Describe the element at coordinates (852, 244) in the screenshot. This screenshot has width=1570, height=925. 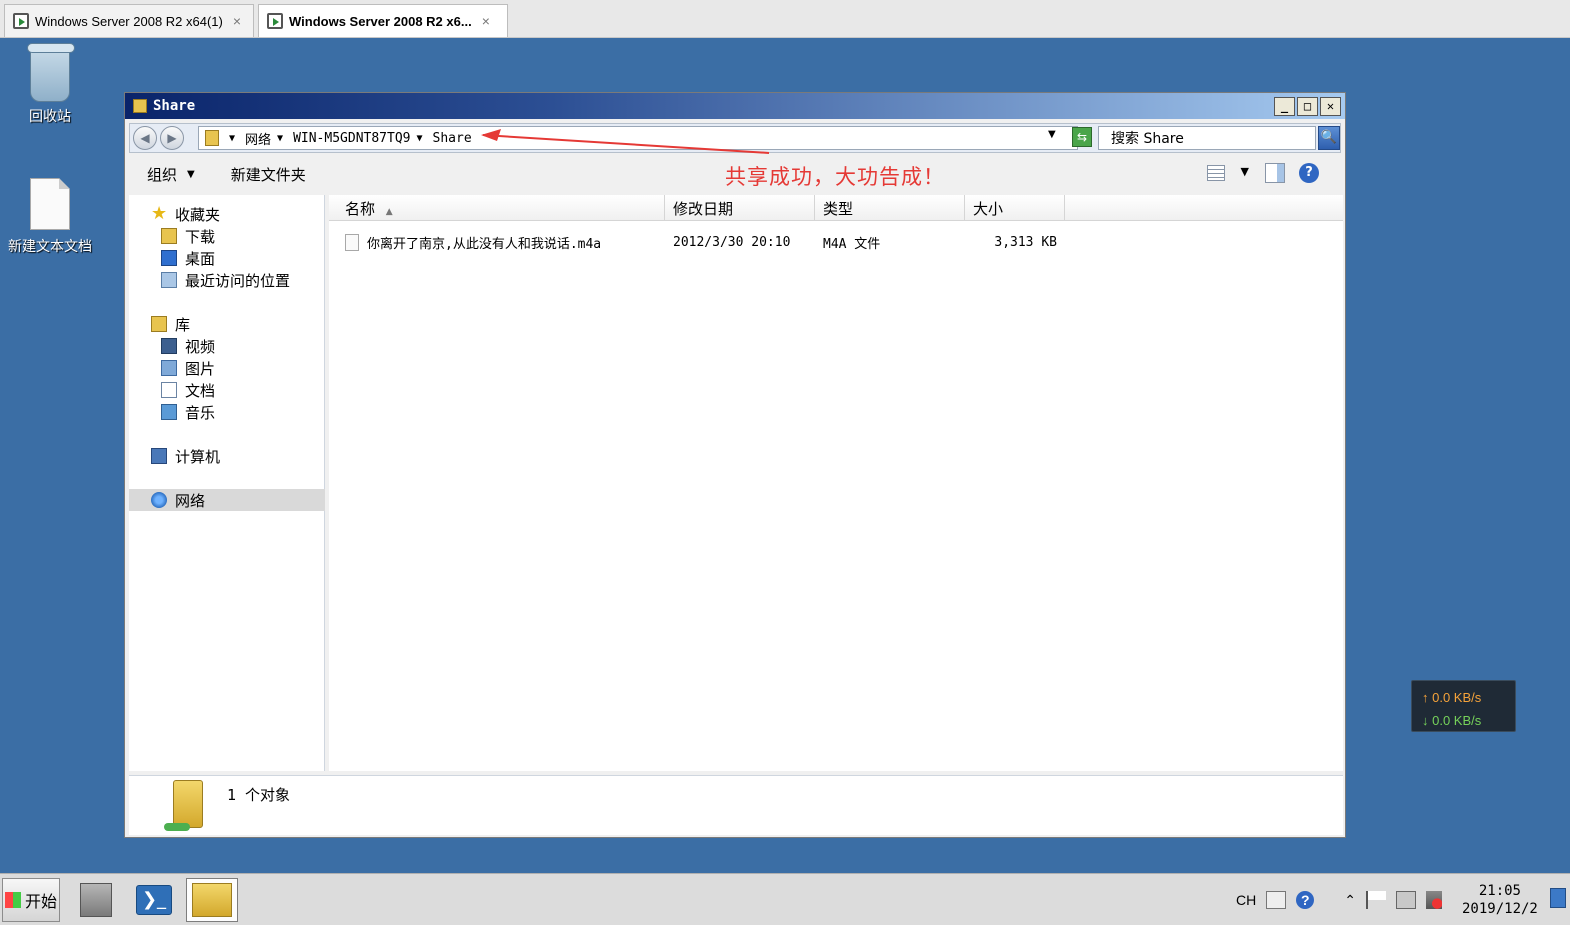
I see `cell-type: M4A 文件` at that location.